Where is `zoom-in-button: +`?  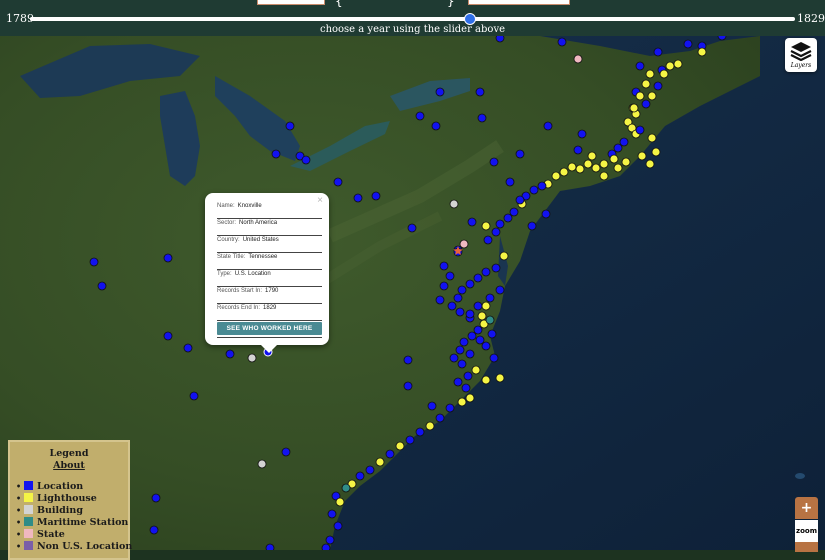
zoom-in-button: + is located at coordinates (806, 508).